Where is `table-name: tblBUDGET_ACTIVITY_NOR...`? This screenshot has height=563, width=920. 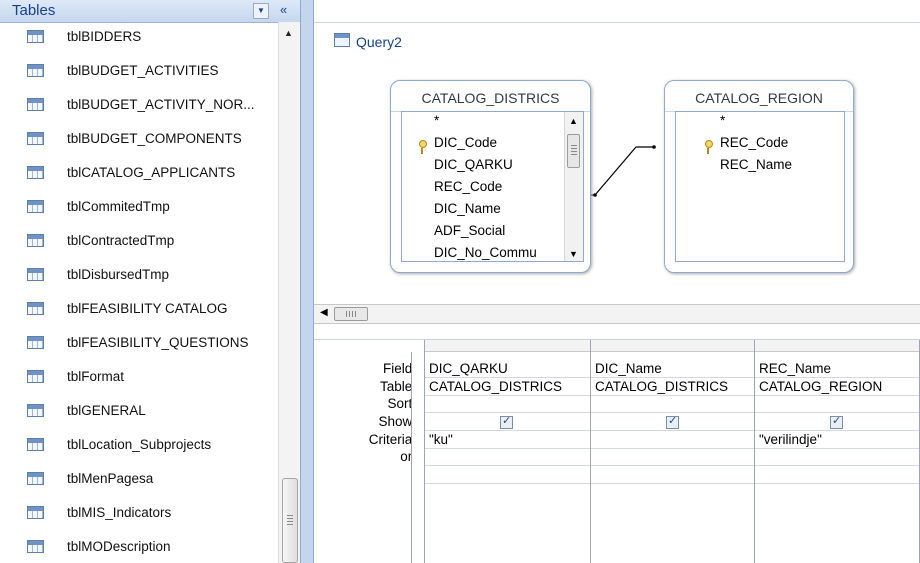 table-name: tblBUDGET_ACTIVITY_NOR... is located at coordinates (161, 104).